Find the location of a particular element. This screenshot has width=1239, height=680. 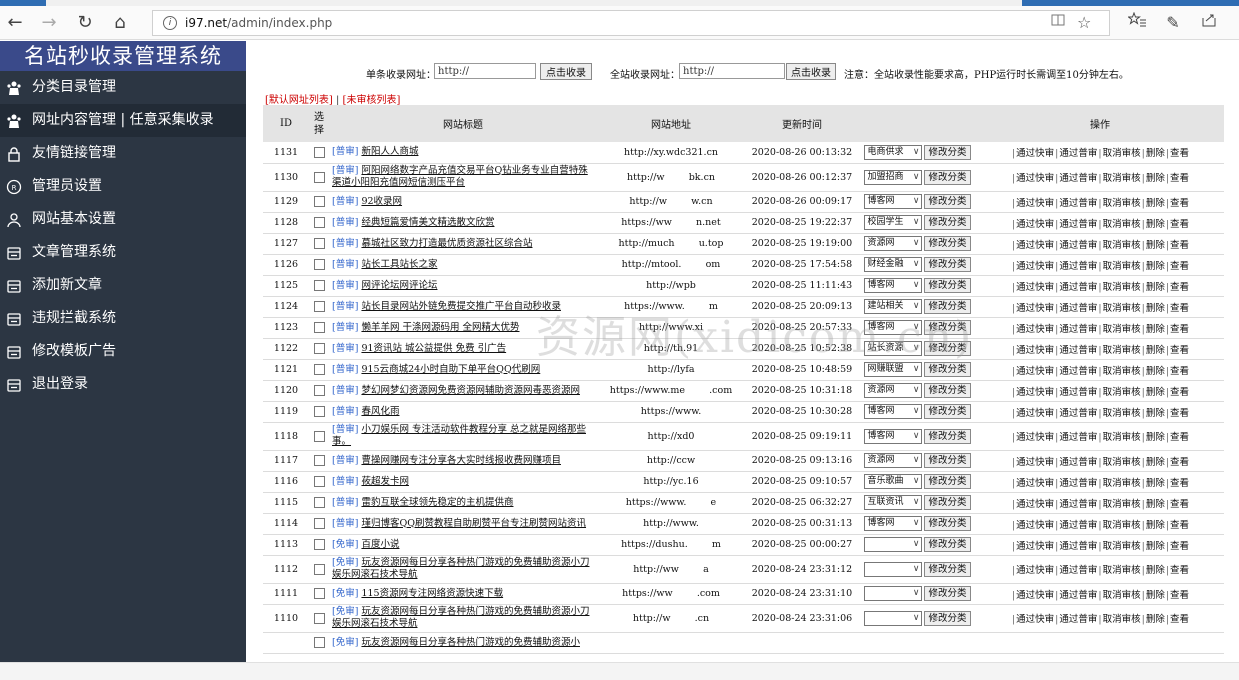

category-select: 电商供求 ∨ is located at coordinates (893, 152).